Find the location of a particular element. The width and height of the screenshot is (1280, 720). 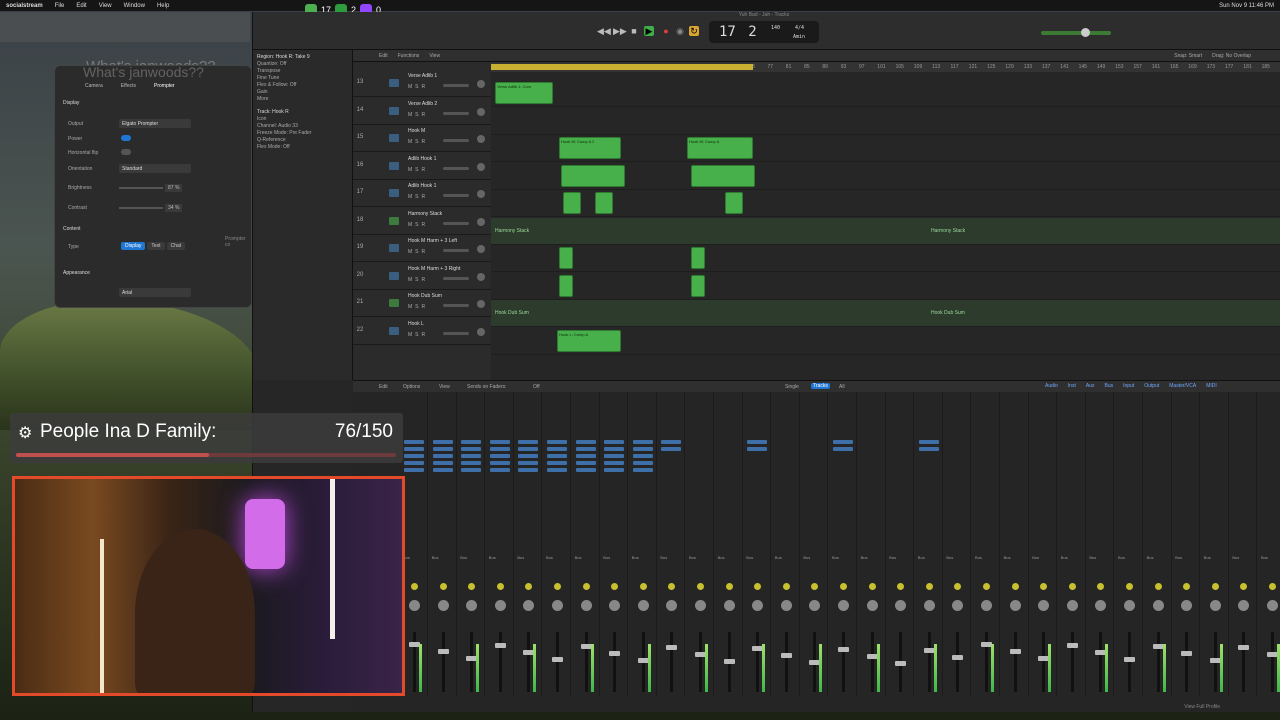

stop-icon: ■ is located at coordinates (634, 31).